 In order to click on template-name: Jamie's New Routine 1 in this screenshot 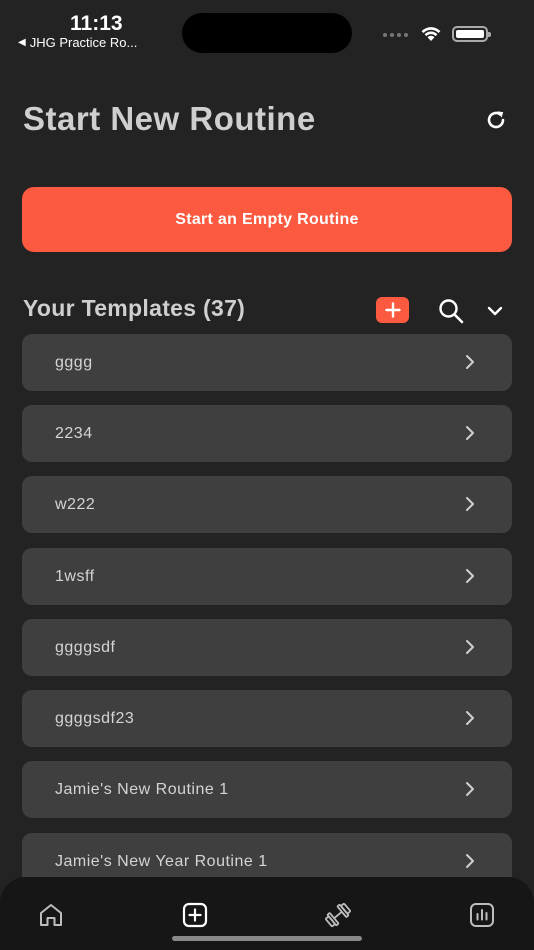, I will do `click(142, 789)`.